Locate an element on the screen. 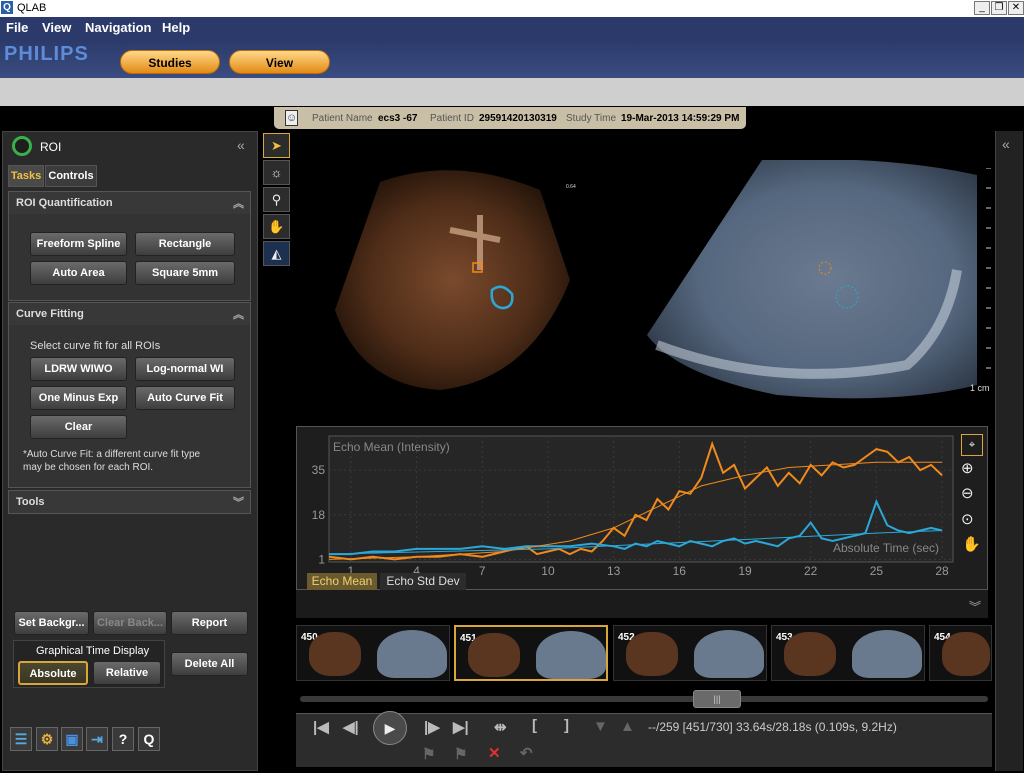  zoom-fit-icon: ⊙ is located at coordinates (967, 519).